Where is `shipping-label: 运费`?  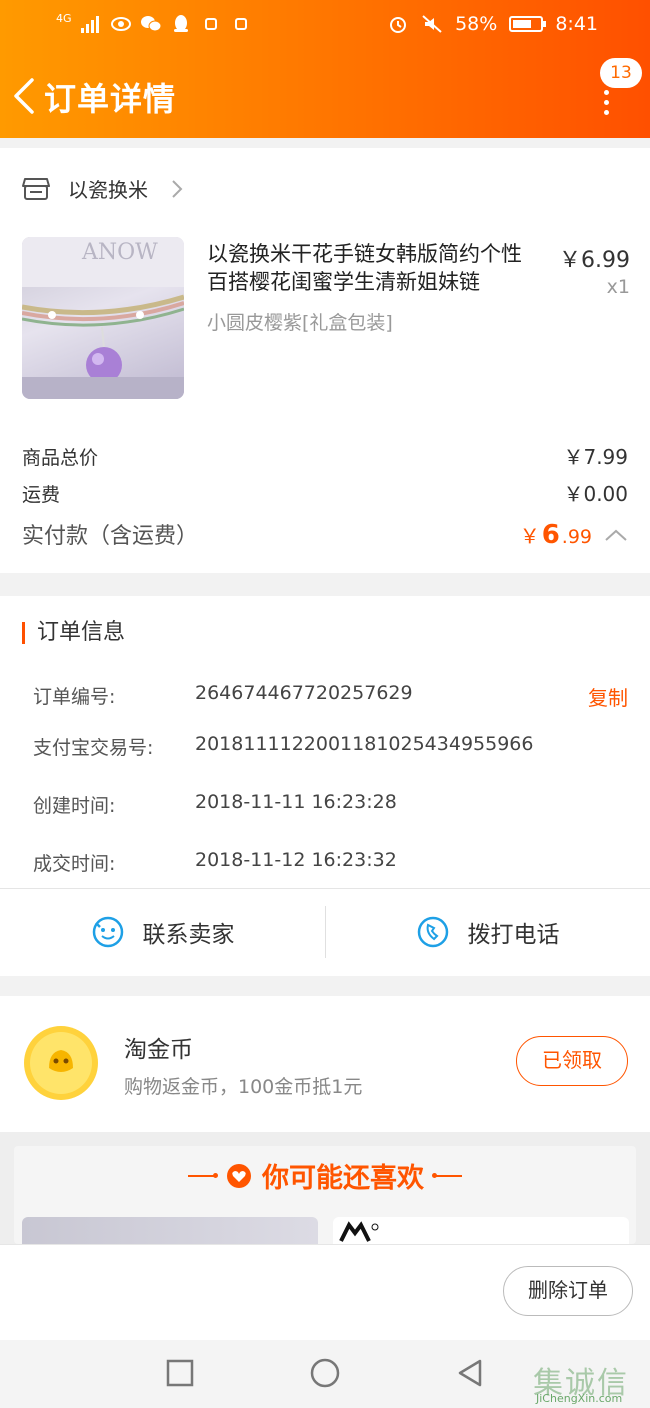
shipping-label: 运费 is located at coordinates (41, 495).